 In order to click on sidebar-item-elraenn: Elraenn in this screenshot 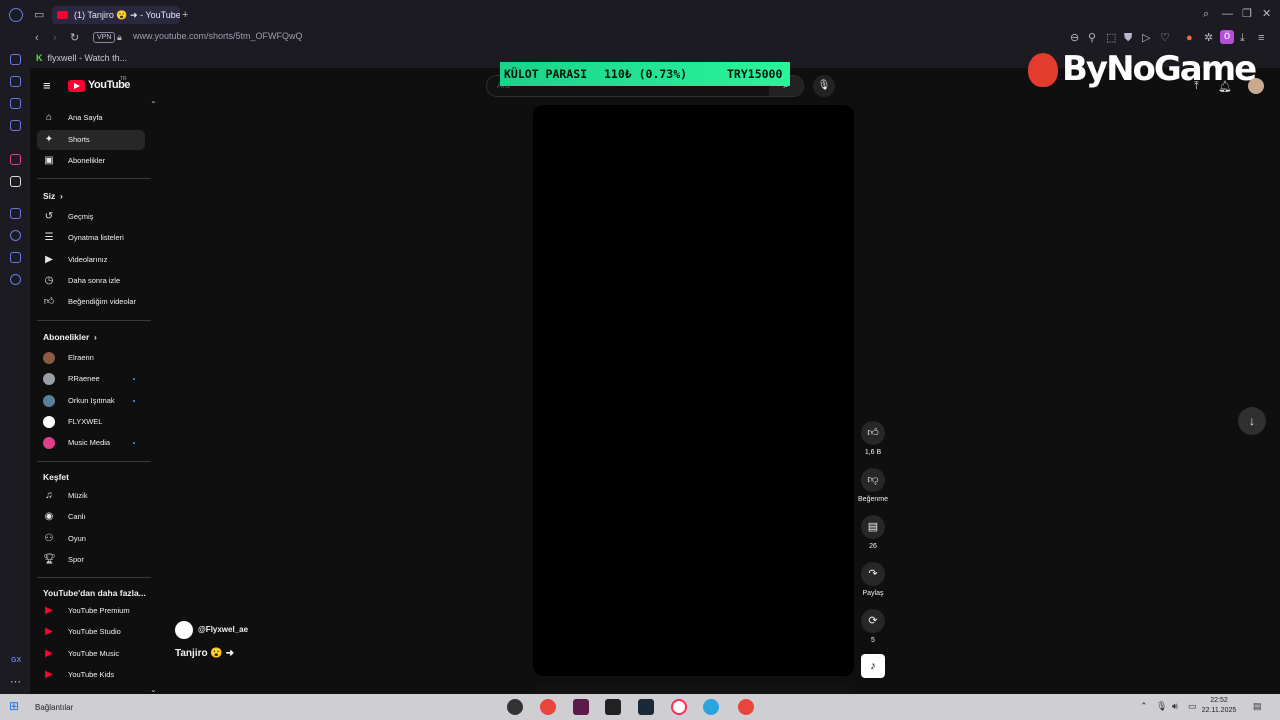, I will do `click(91, 358)`.